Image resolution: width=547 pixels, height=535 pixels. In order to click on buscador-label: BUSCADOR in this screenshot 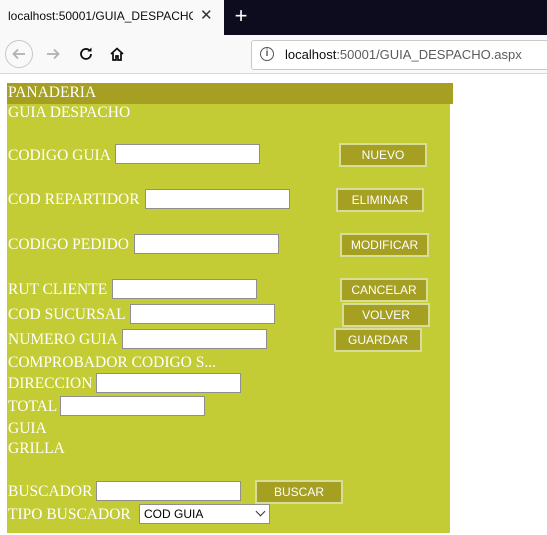, I will do `click(50, 491)`.